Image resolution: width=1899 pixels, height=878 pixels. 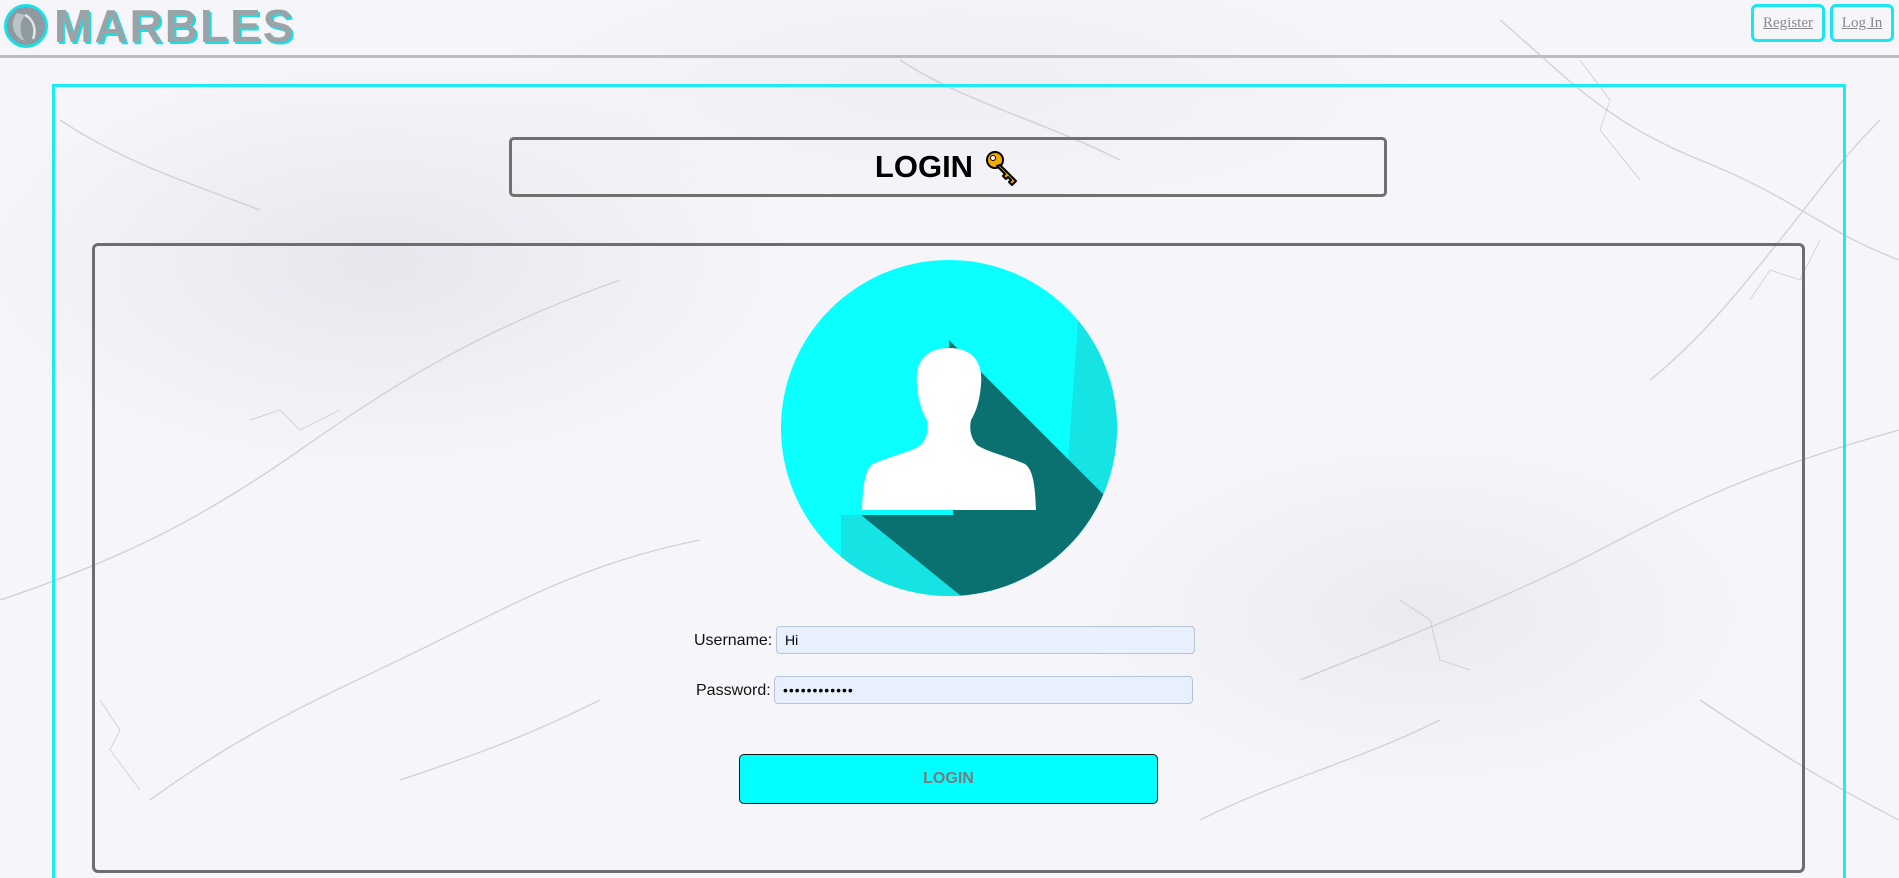 I want to click on key-icon, so click(x=1002, y=167).